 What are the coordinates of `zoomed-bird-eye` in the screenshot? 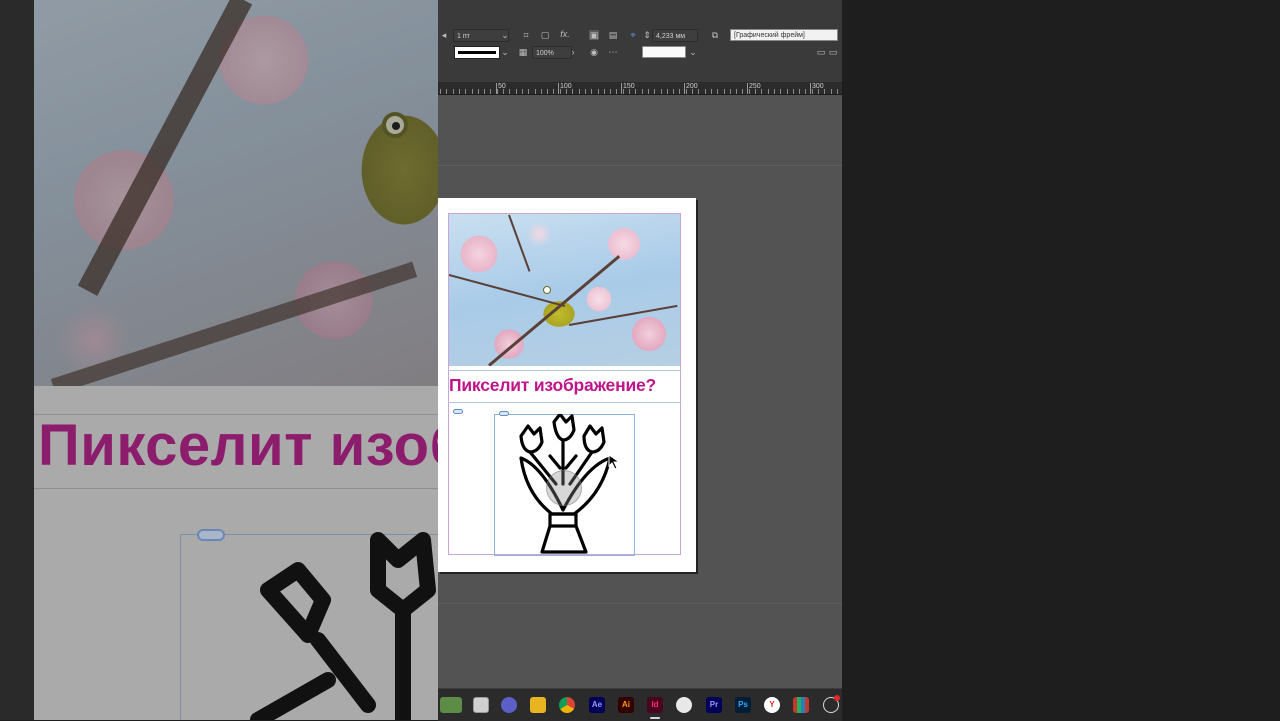 It's located at (395, 125).